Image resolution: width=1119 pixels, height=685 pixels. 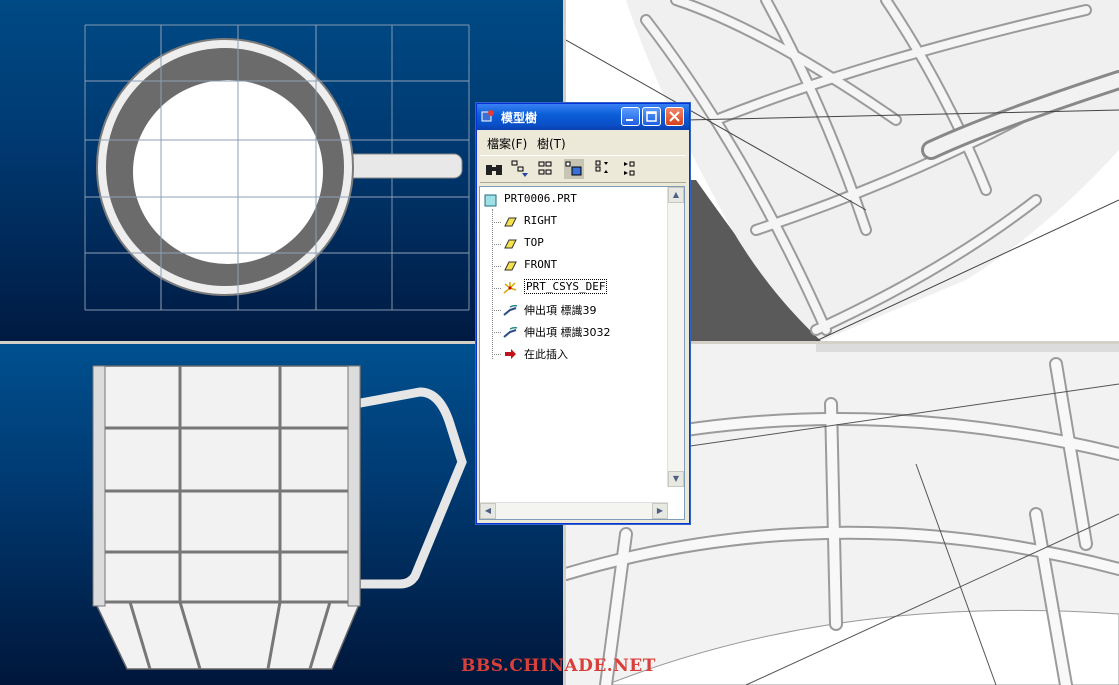 I want to click on tree-columns-button, so click(x=574, y=169).